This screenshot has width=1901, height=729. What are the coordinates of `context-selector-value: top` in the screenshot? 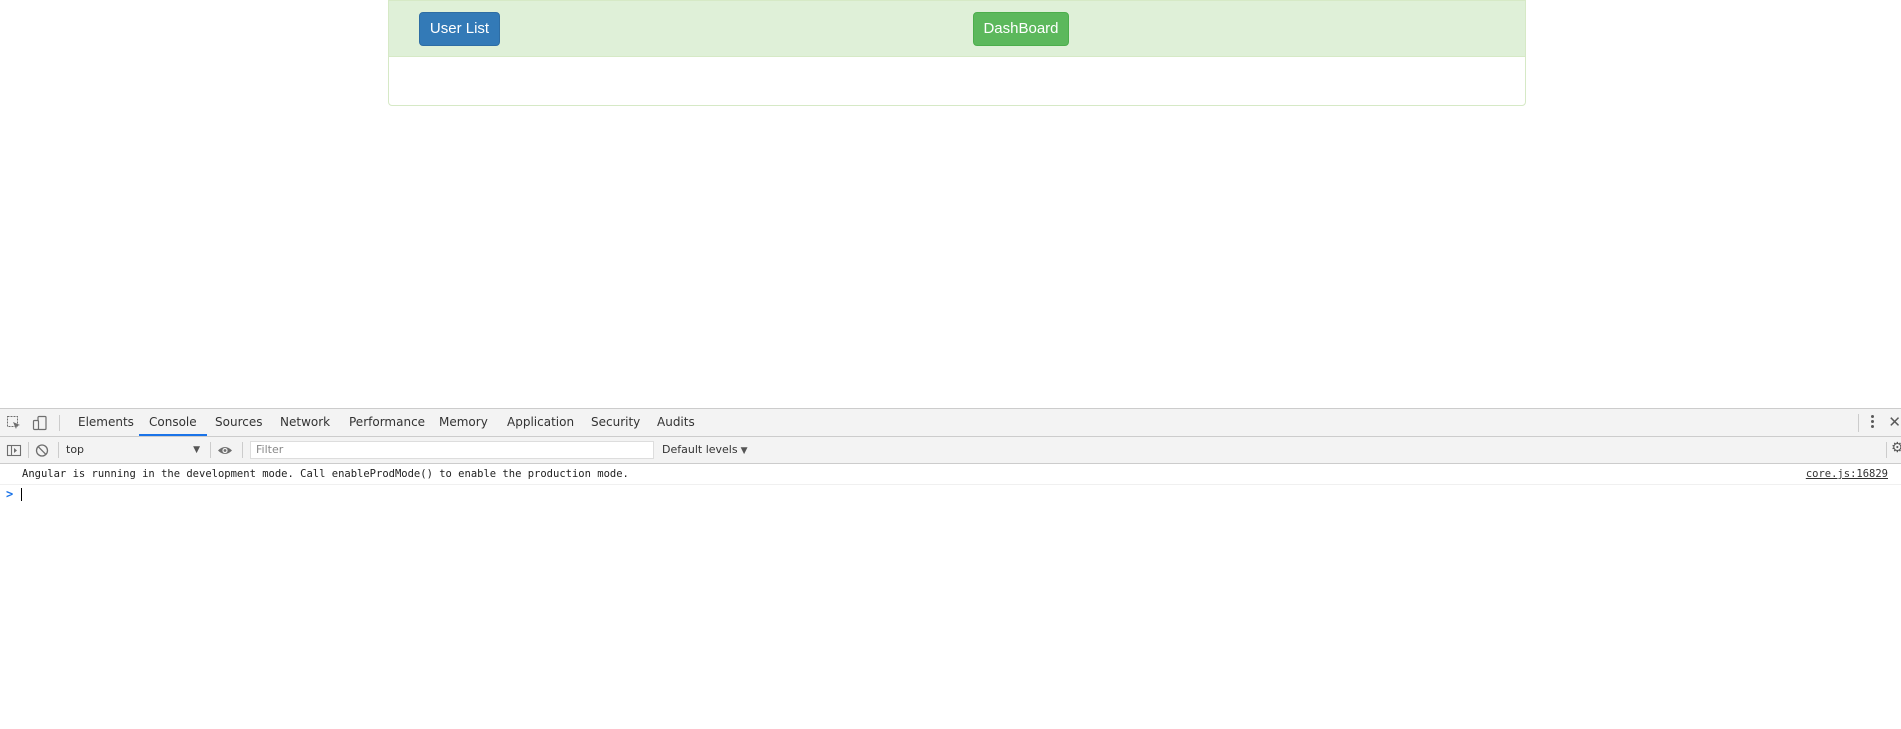 It's located at (75, 449).